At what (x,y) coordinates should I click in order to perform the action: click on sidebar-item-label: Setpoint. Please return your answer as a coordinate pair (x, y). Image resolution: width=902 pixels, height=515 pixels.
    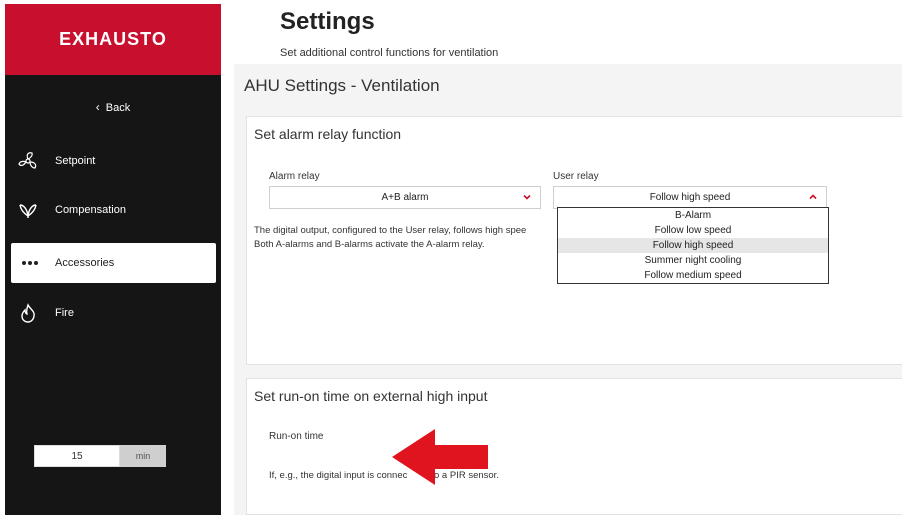
    Looking at the image, I should click on (75, 161).